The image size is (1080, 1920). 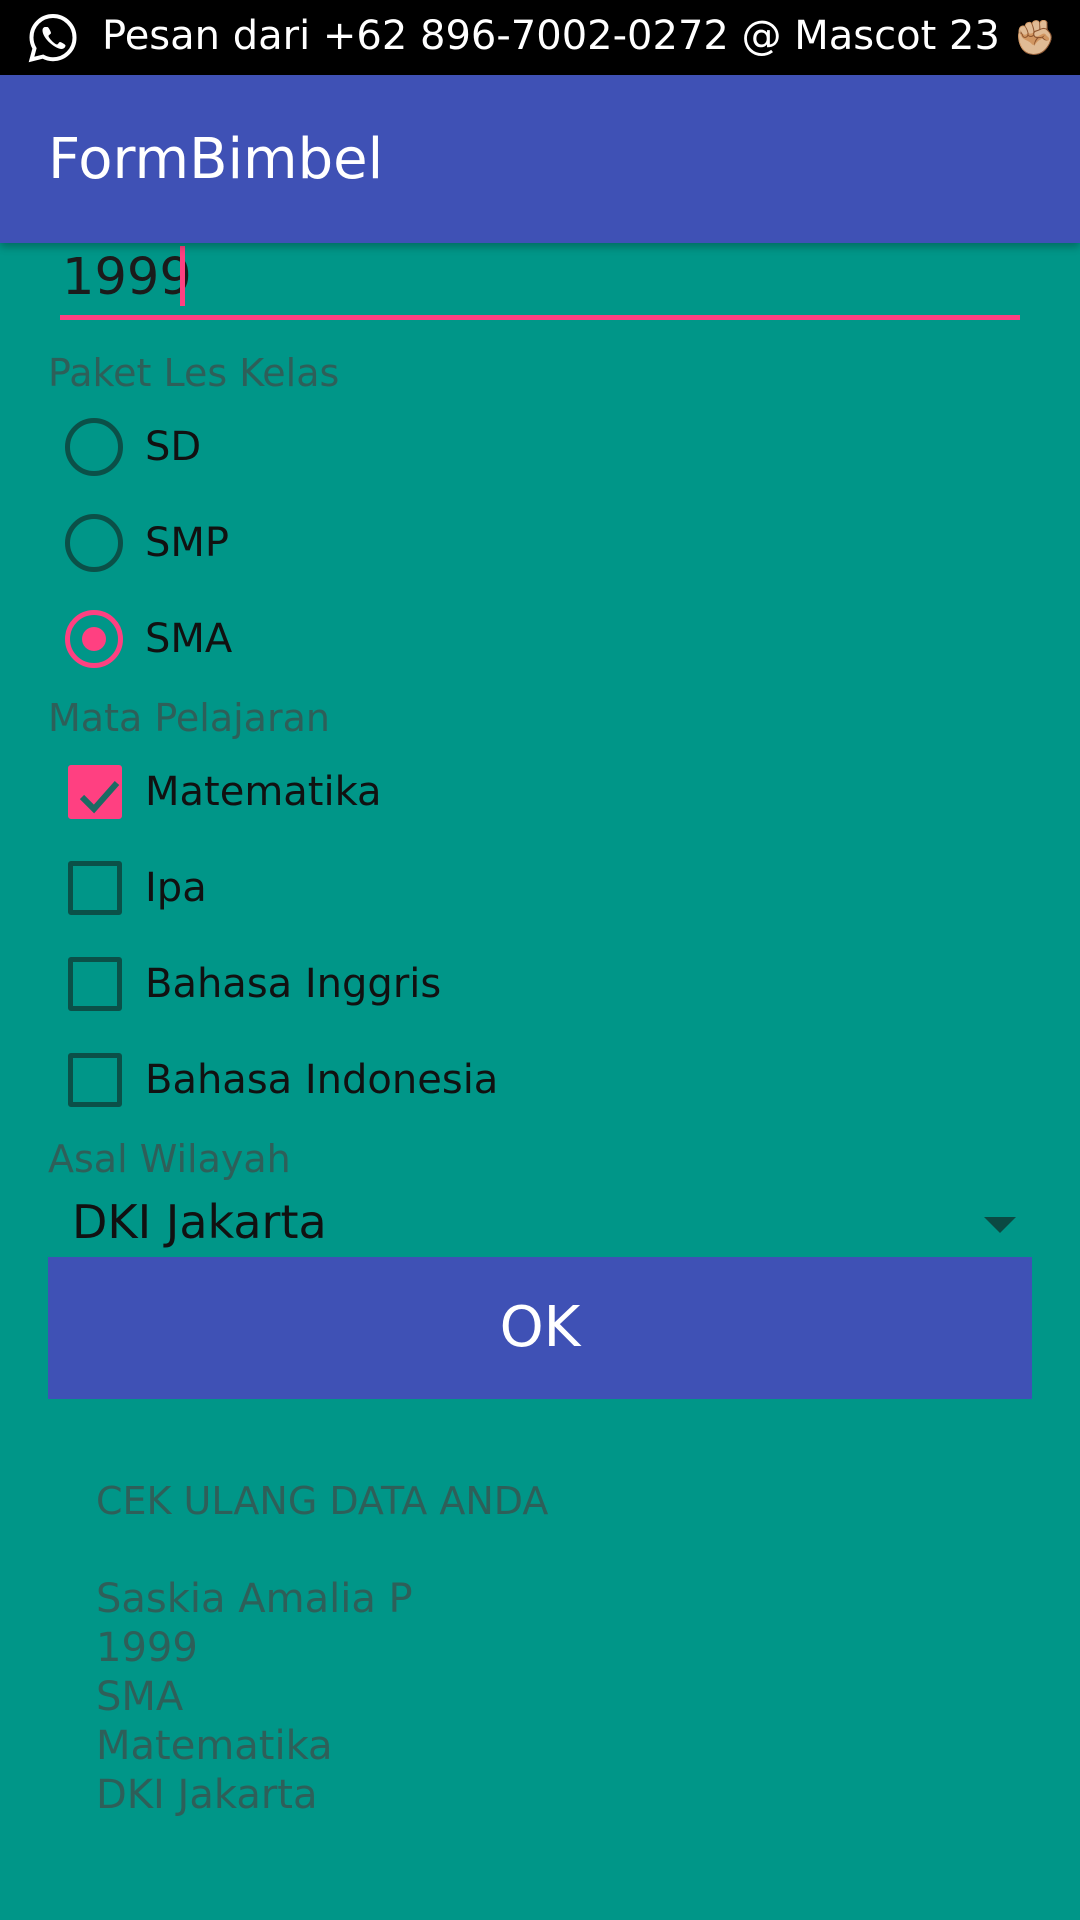 What do you see at coordinates (412, 639) in the screenshot?
I see `radio-option-sma: SMA` at bounding box center [412, 639].